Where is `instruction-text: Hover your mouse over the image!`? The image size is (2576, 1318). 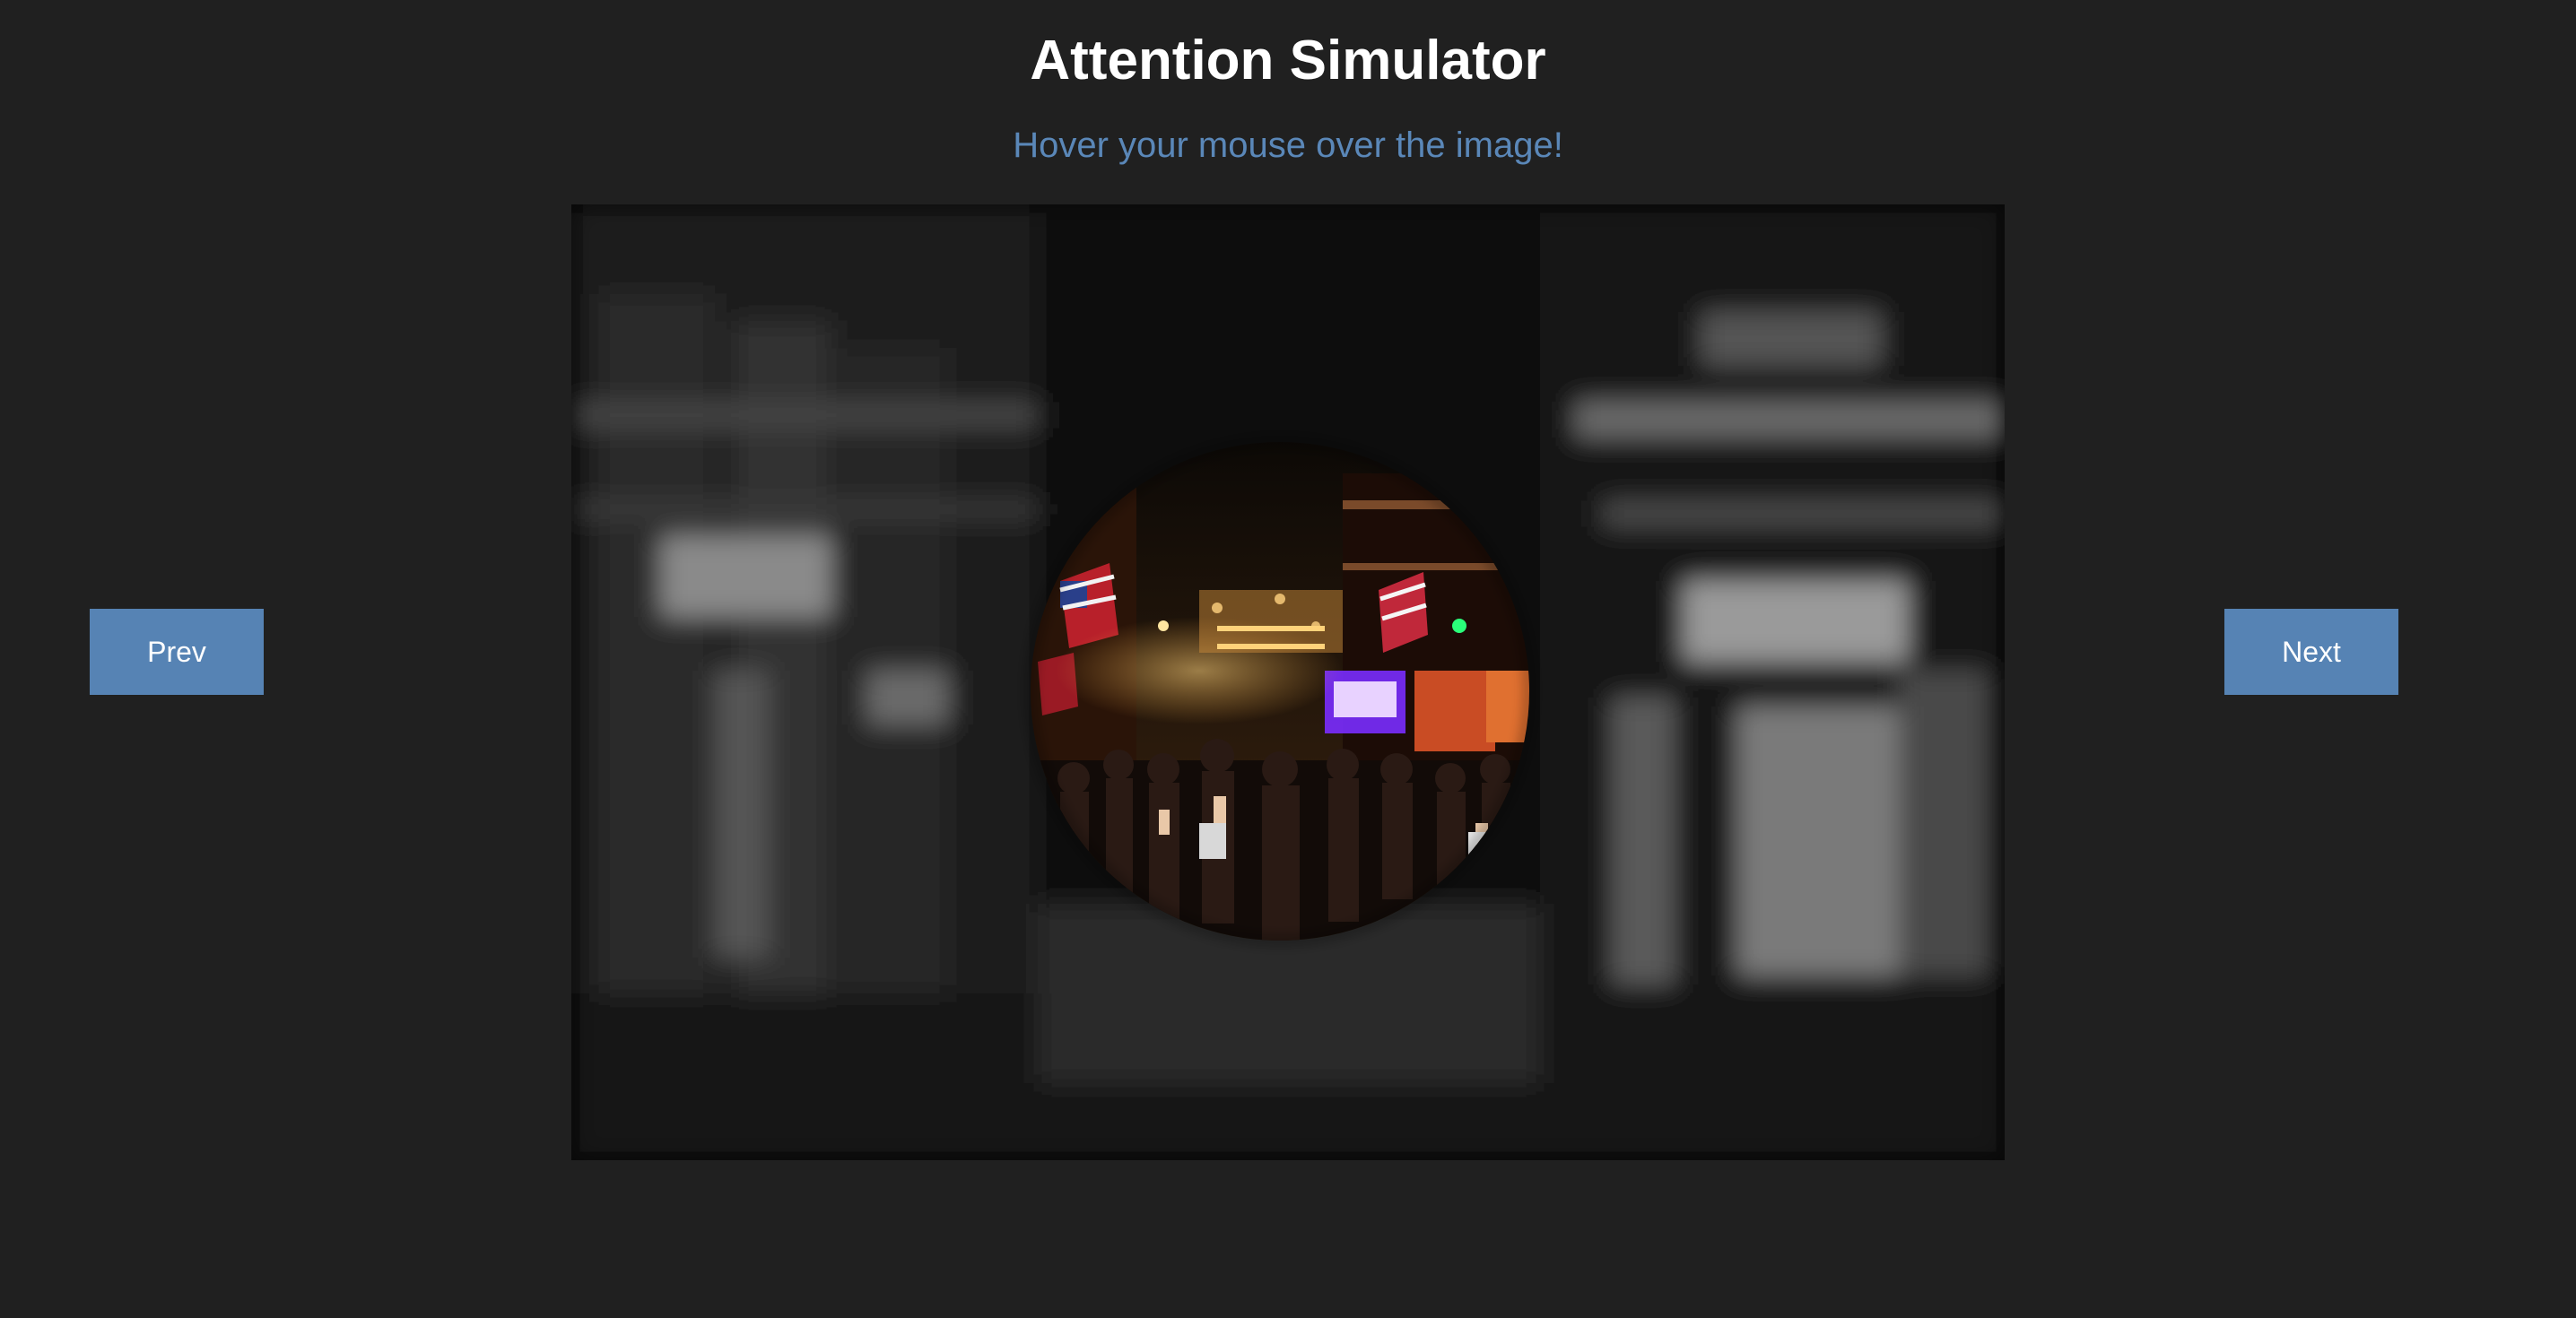
instruction-text: Hover your mouse over the image! is located at coordinates (1288, 145).